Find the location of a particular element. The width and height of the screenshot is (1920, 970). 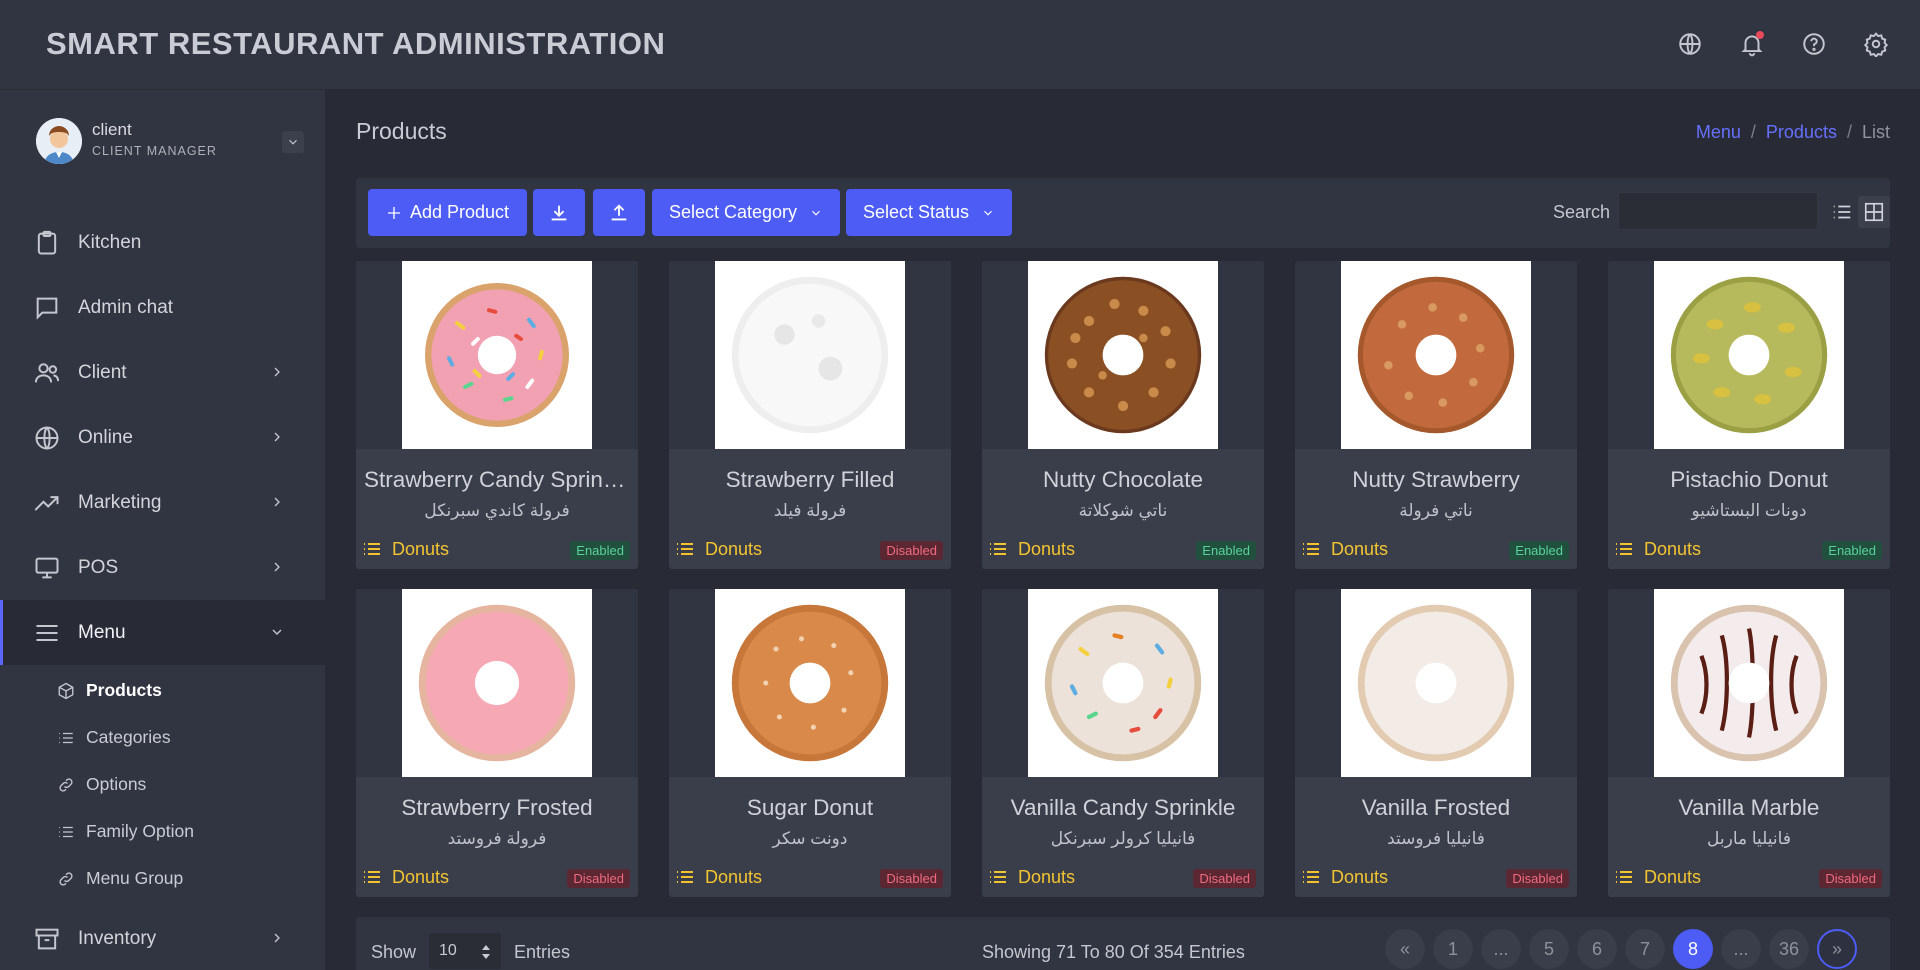

chevron-down-icon is located at coordinates (816, 213).